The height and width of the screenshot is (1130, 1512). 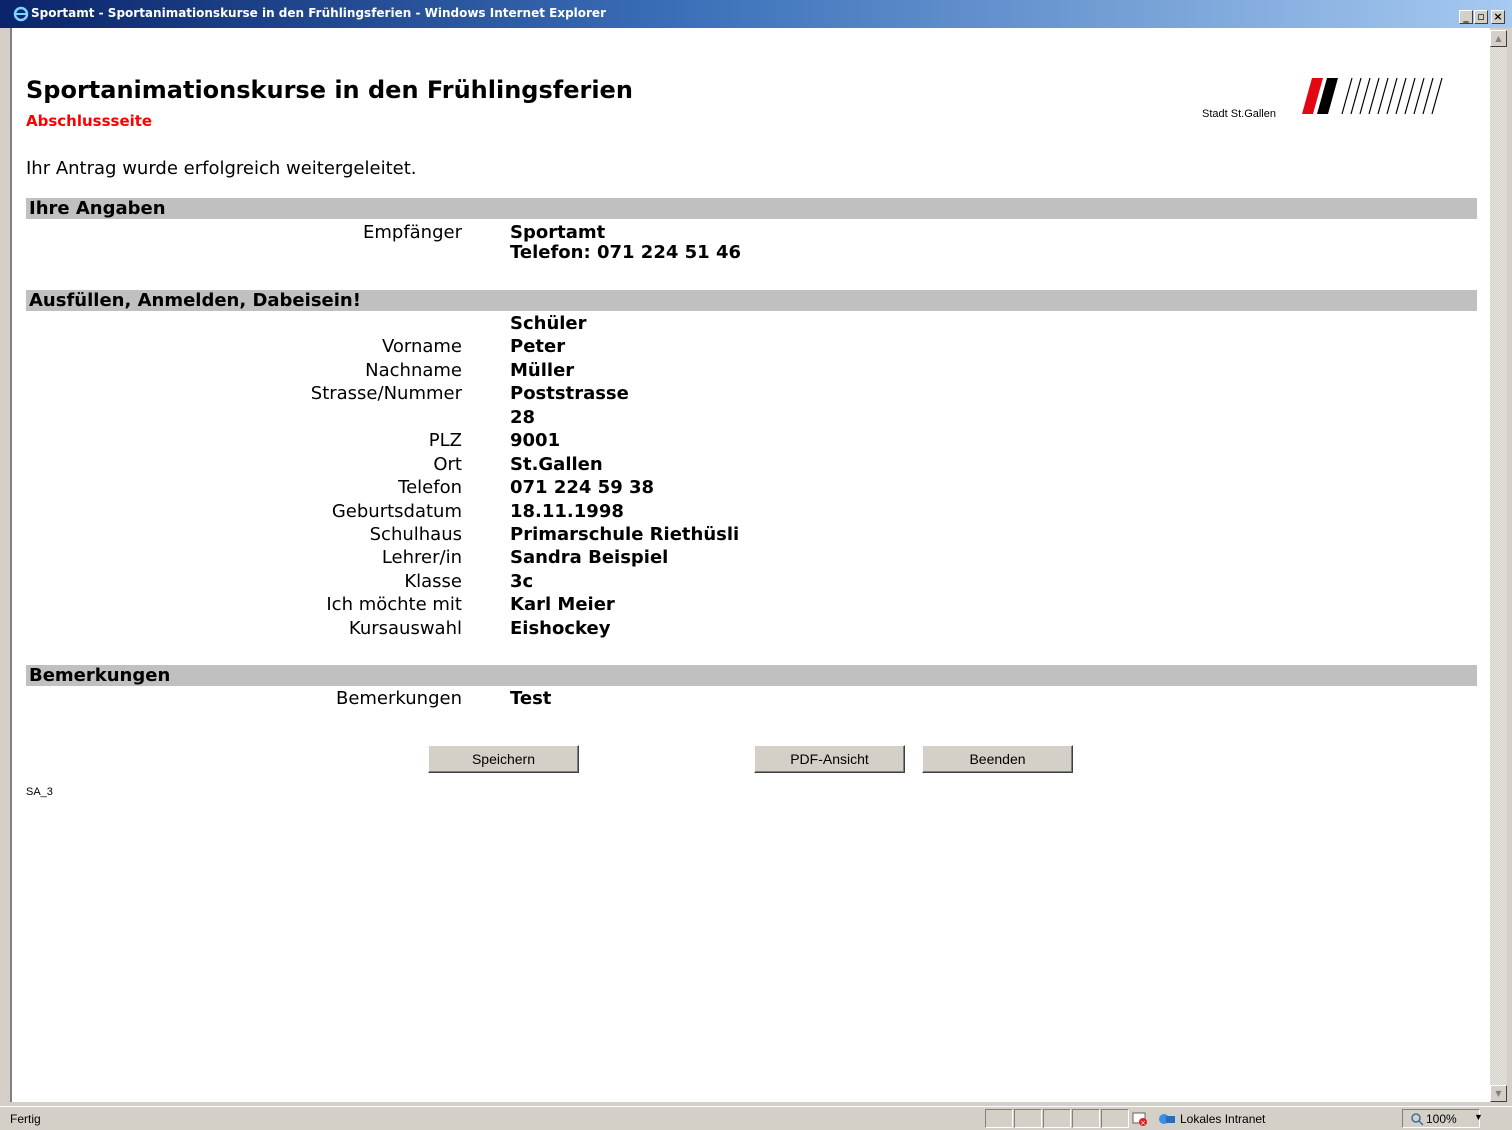 What do you see at coordinates (89, 121) in the screenshot?
I see `page-subtitle: Abschlussseite` at bounding box center [89, 121].